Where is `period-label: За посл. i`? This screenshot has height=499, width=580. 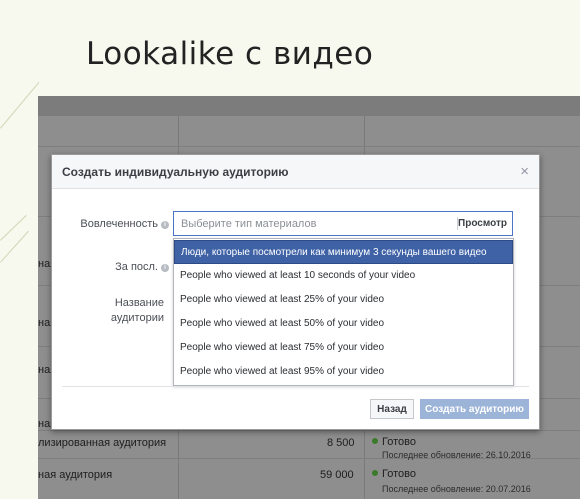
period-label: За посл. i is located at coordinates (142, 267).